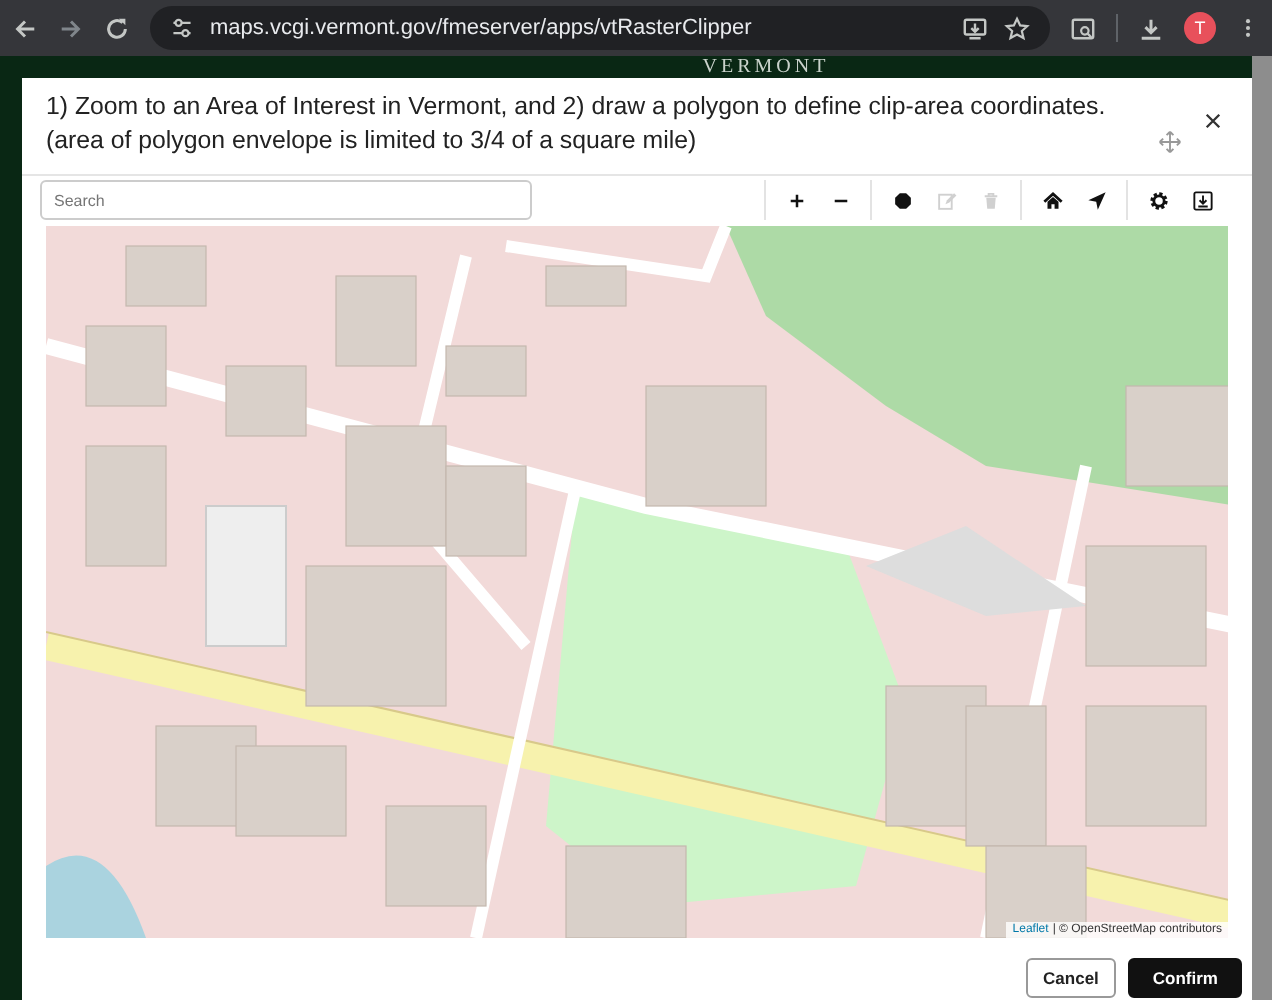 This screenshot has height=1000, width=1272. What do you see at coordinates (1071, 978) in the screenshot?
I see `cancel-button: Cancel` at bounding box center [1071, 978].